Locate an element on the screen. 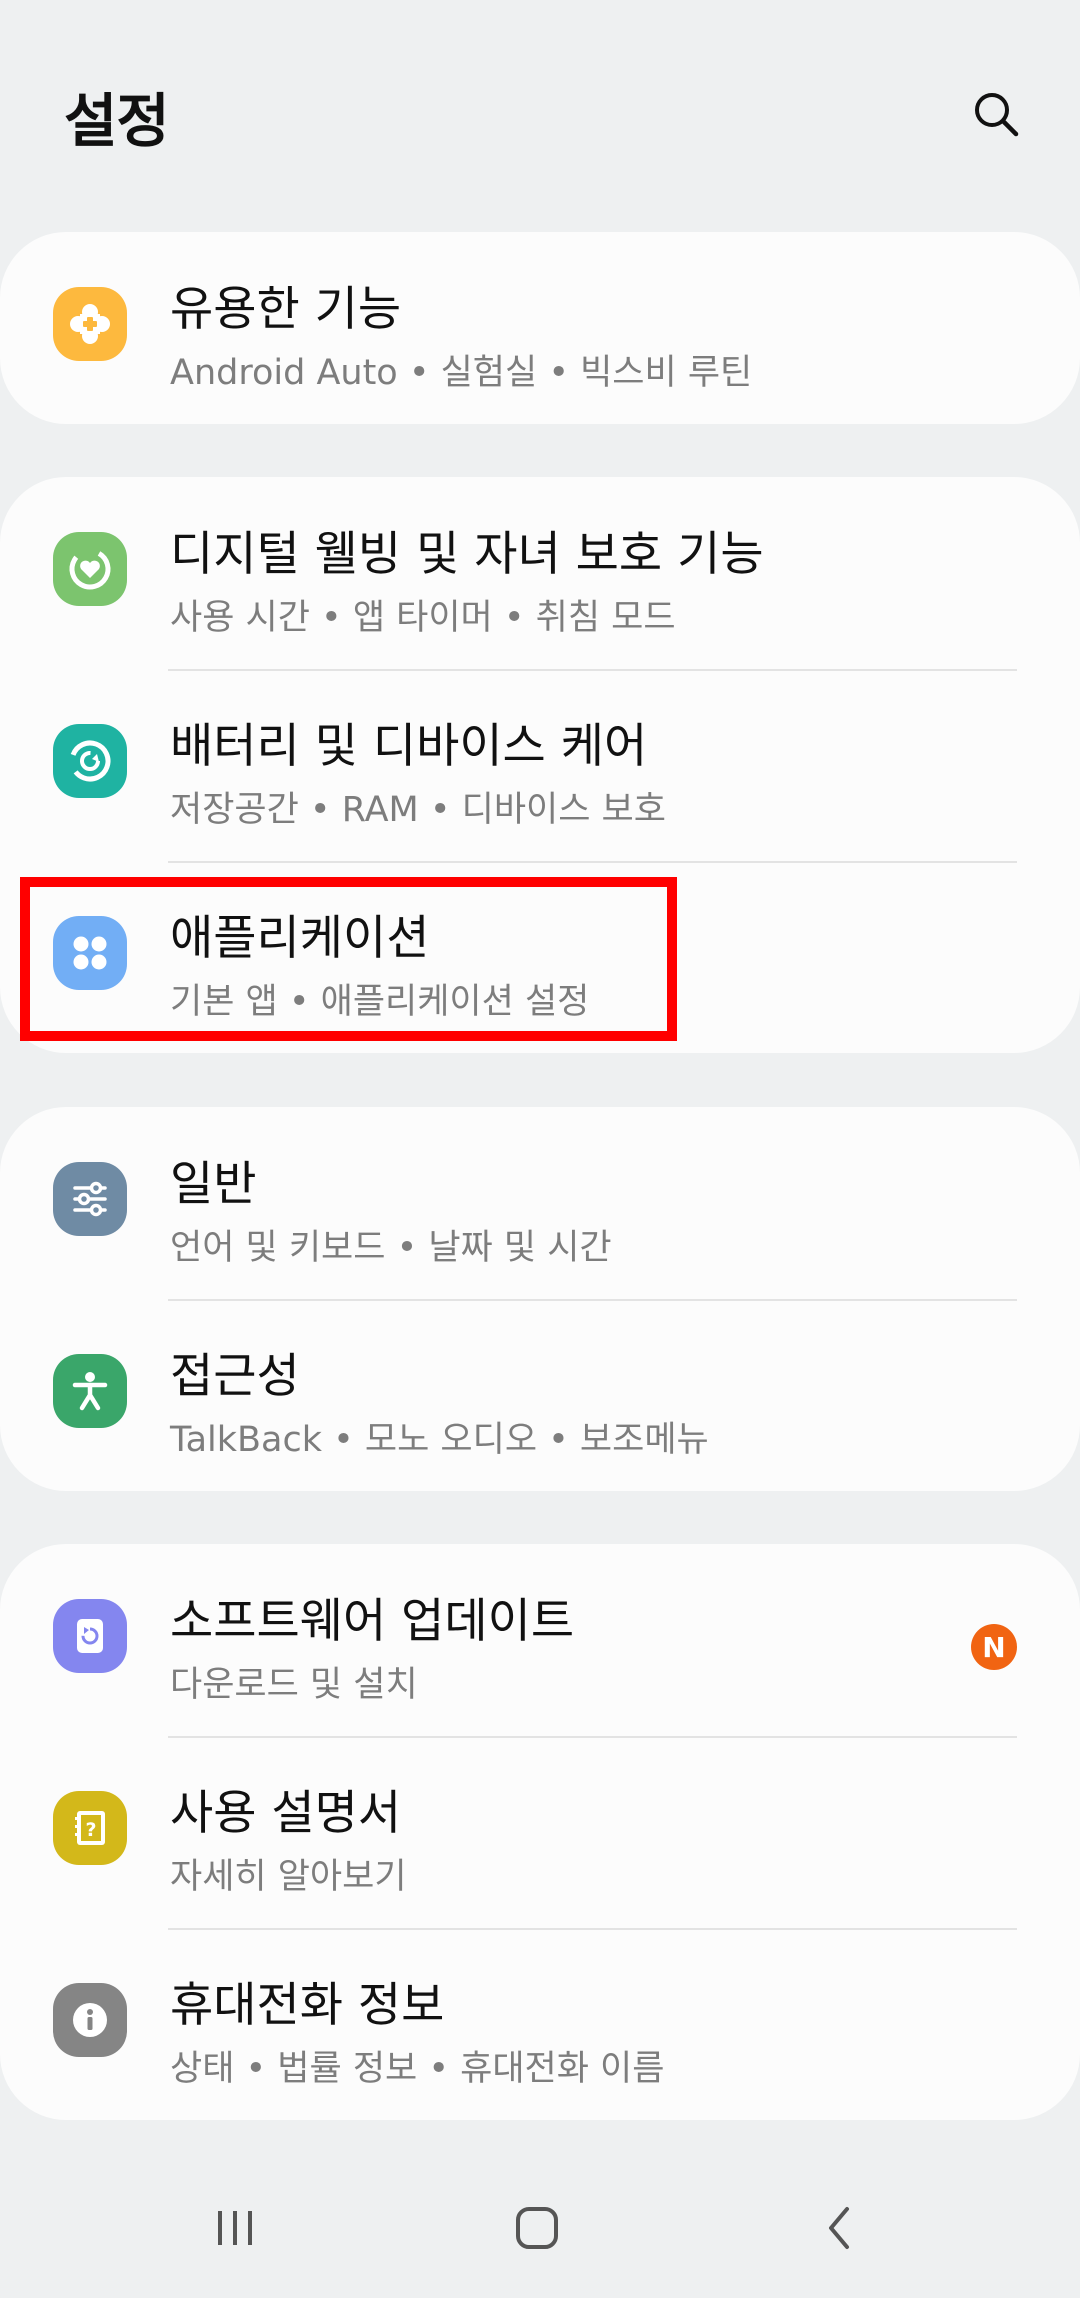  settings-item-user-manual: ? 사용 설명서 자세히 알아보기 is located at coordinates (540, 1832).